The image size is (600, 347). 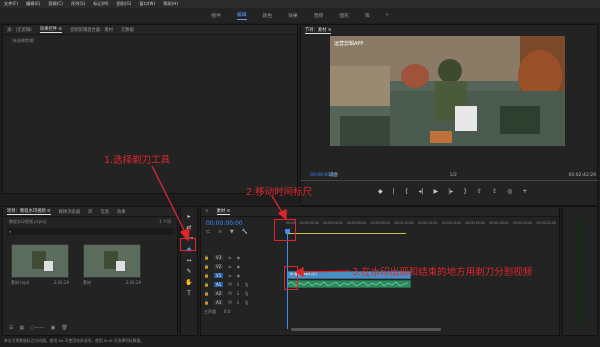 I want to click on arrow-step1, so click(x=169, y=200).